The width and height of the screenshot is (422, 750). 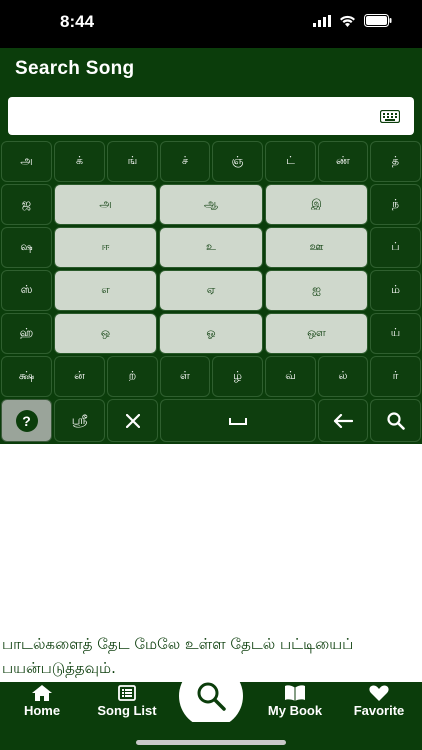 I want to click on bottom-safe-area, so click(x=211, y=736).